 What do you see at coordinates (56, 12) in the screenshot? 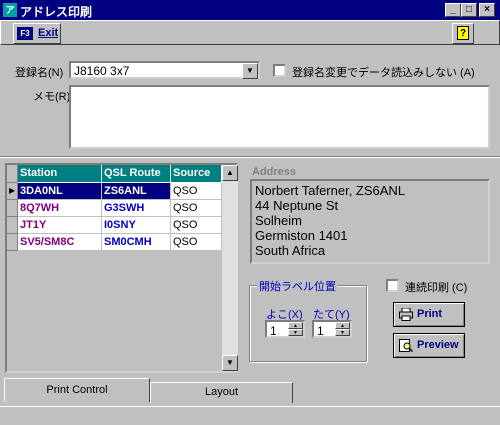
I see `window-title: アドレス印刷` at bounding box center [56, 12].